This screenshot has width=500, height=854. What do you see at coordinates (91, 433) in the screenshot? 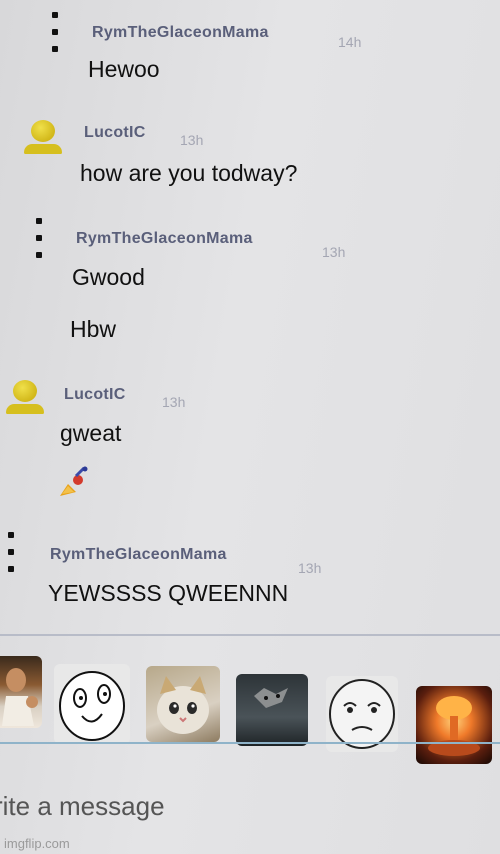
I see `message-text: gweat` at bounding box center [91, 433].